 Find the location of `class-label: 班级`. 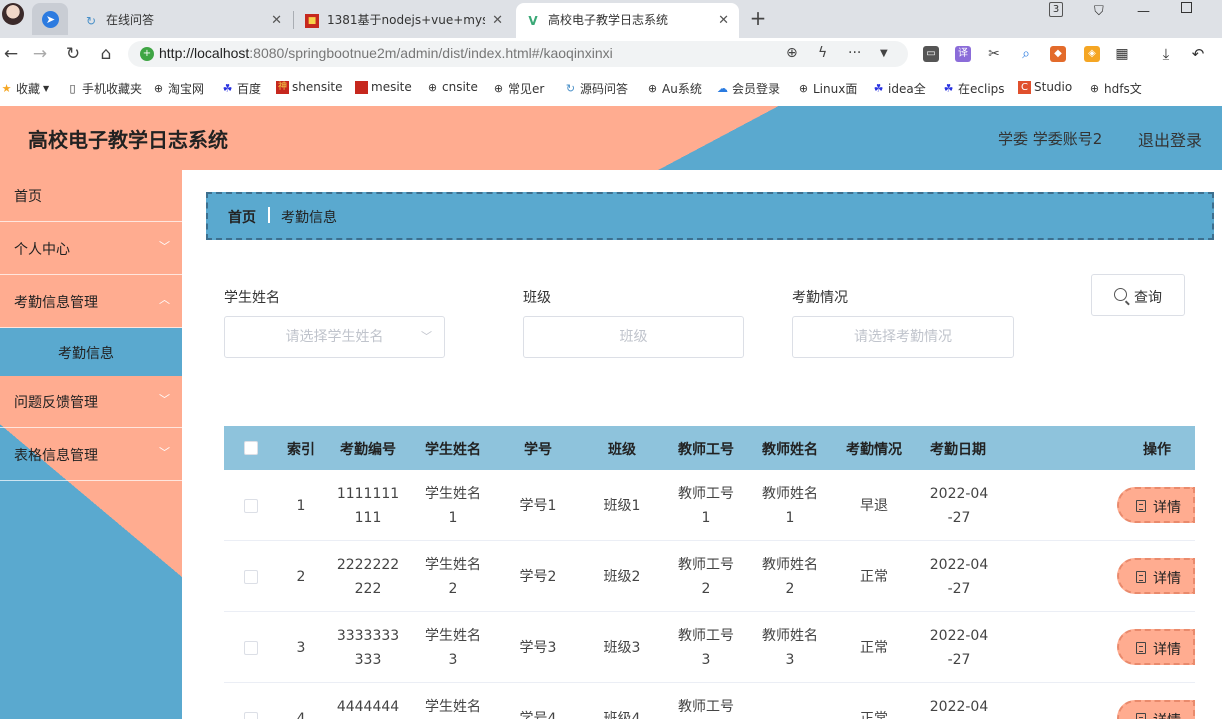

class-label: 班级 is located at coordinates (537, 298).